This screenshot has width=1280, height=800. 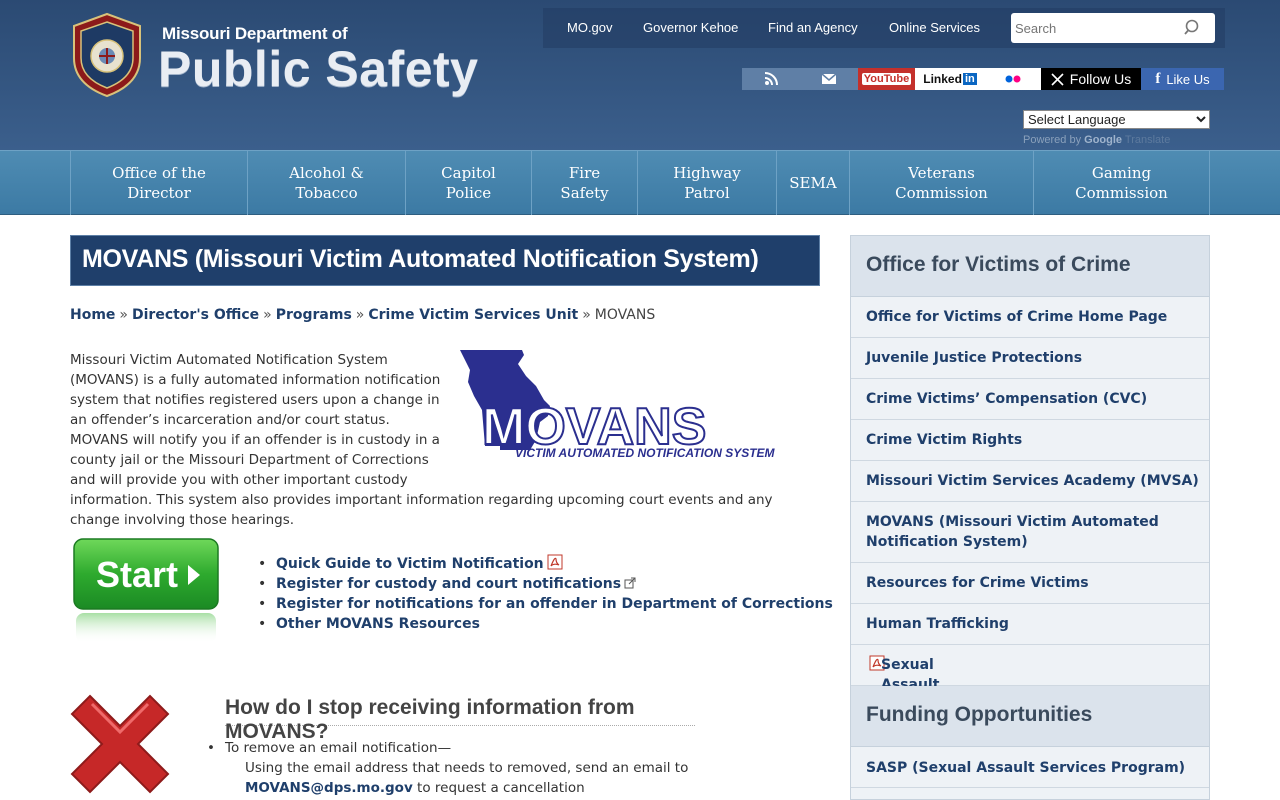 I want to click on breadcrumb-programs: Programs, so click(x=314, y=315).